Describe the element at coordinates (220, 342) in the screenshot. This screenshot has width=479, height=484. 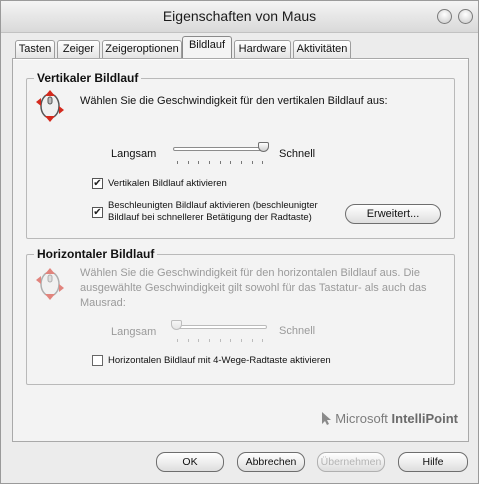
I see `horizontal-slider-ticks` at that location.